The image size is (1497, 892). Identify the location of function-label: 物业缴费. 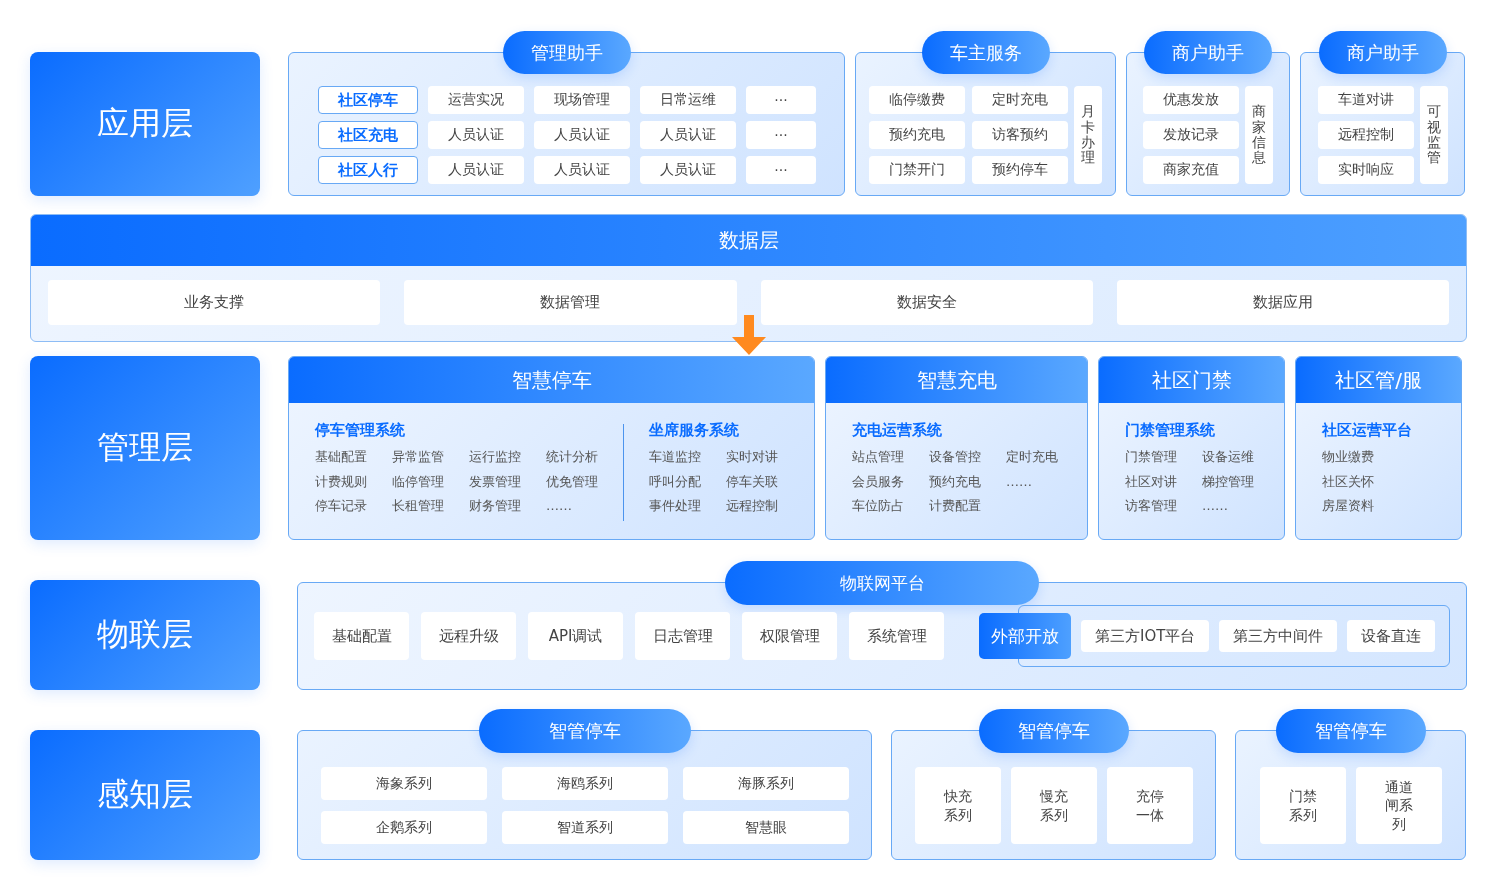
(1348, 457).